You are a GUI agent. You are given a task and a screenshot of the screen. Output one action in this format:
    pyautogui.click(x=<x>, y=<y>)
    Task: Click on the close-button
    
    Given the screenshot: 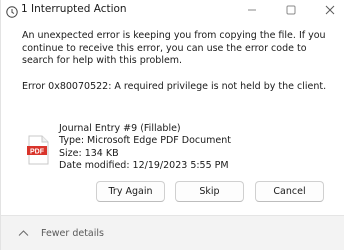 What is the action you would take?
    pyautogui.click(x=327, y=10)
    